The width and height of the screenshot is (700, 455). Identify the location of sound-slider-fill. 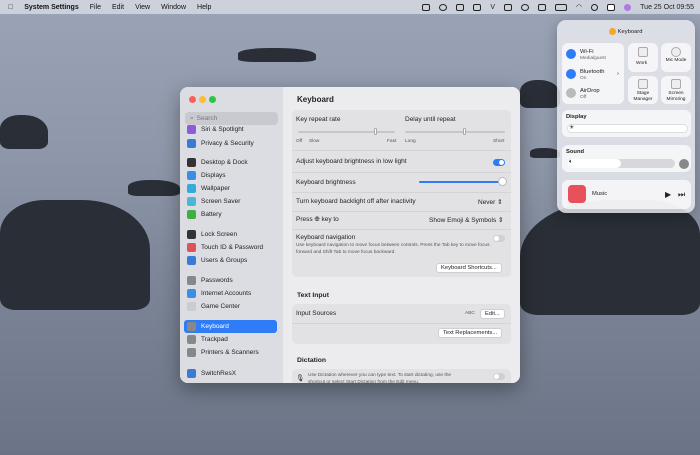
(594, 163).